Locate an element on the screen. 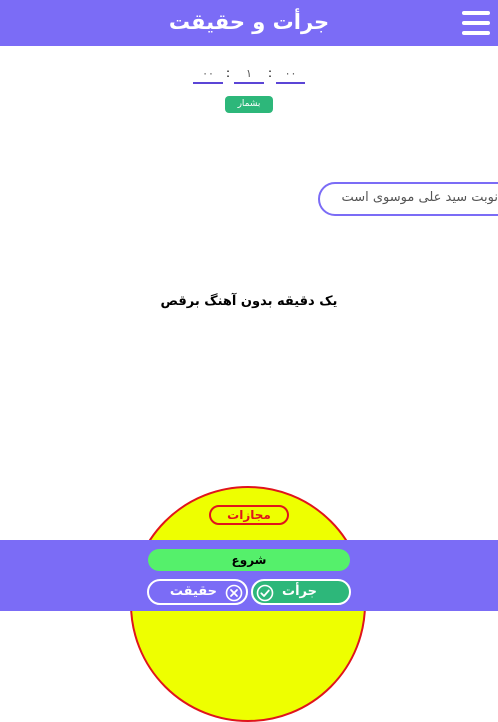 The width and height of the screenshot is (498, 722). truth-button: حقیقت is located at coordinates (197, 592).